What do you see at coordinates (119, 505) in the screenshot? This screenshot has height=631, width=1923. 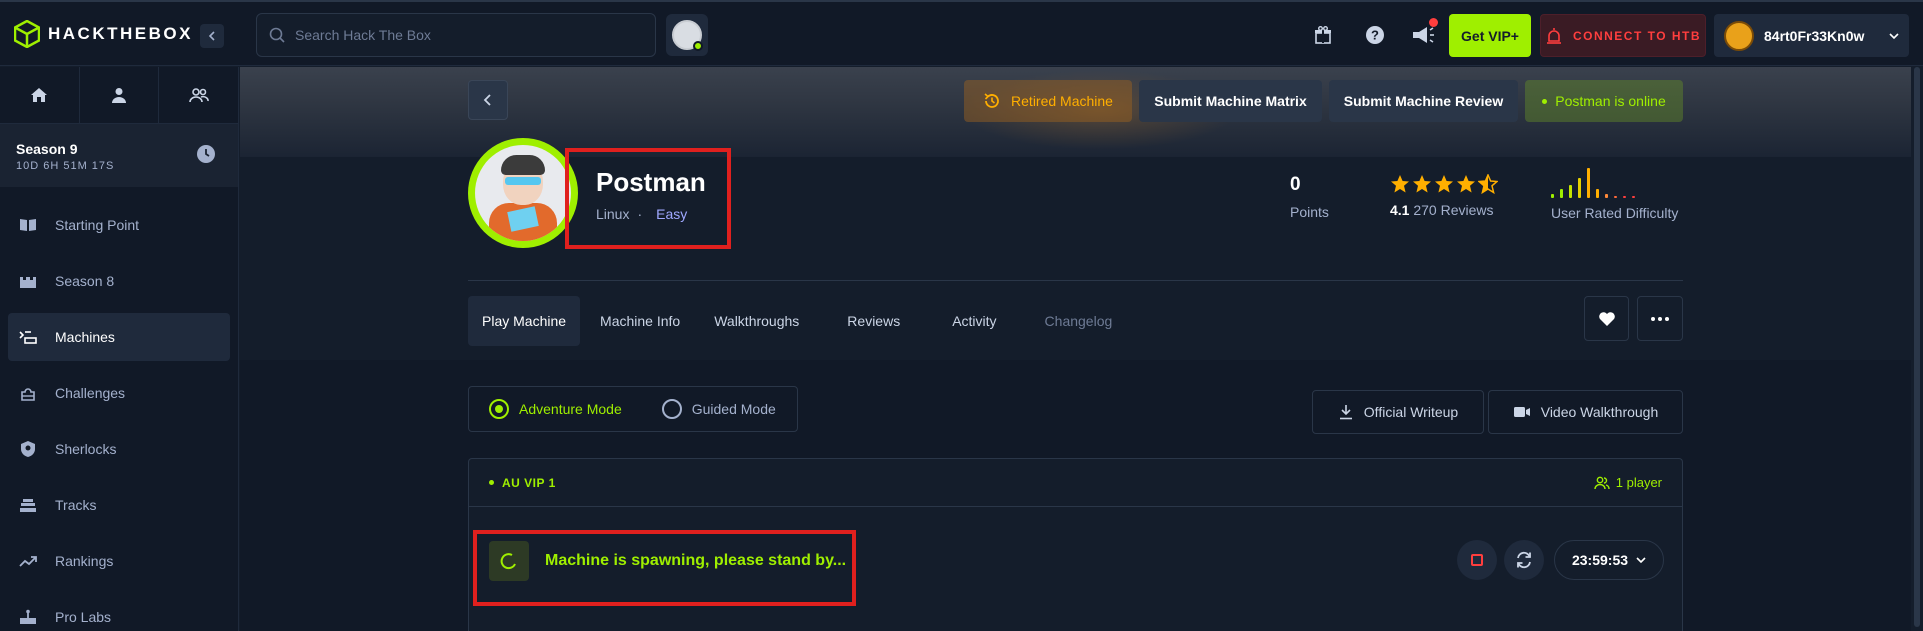 I see `sidebar-item-tracks: Tracks` at bounding box center [119, 505].